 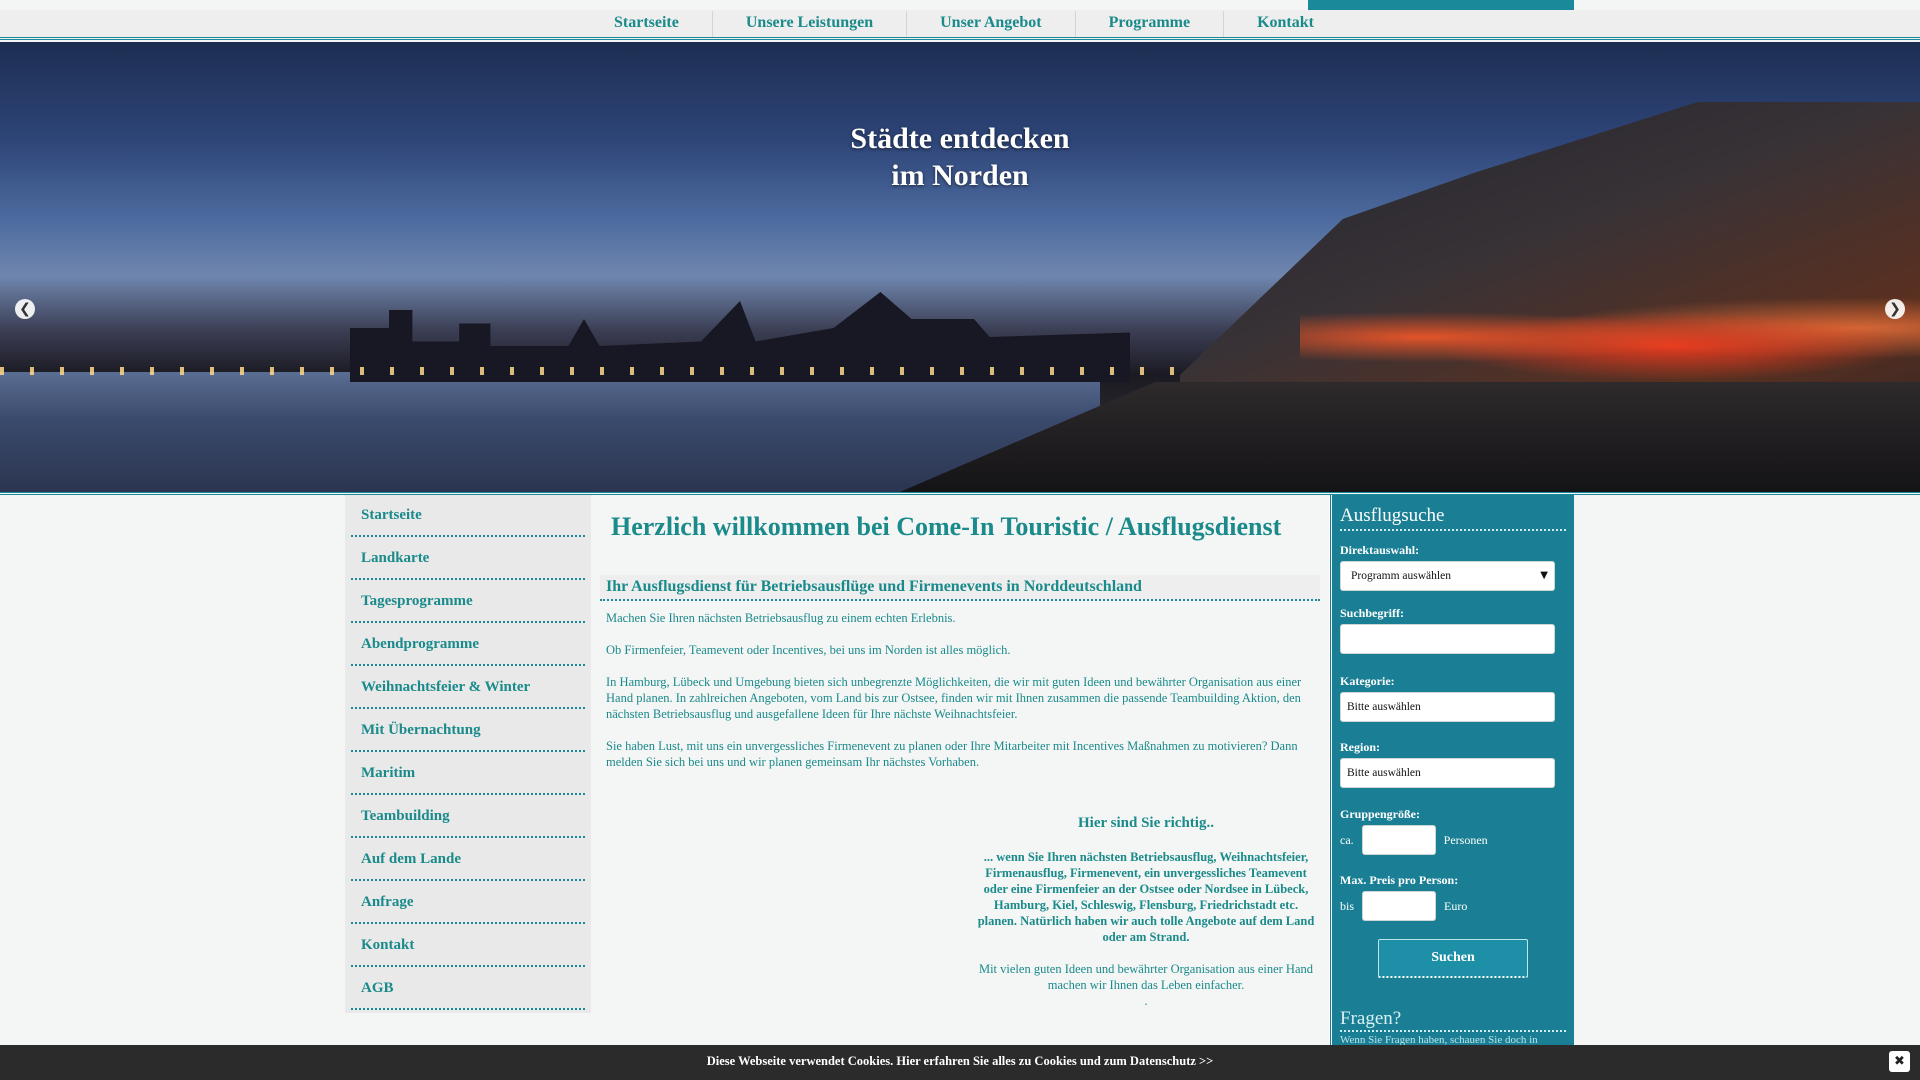 What do you see at coordinates (1148, 24) in the screenshot?
I see `topnav-programme: Programme` at bounding box center [1148, 24].